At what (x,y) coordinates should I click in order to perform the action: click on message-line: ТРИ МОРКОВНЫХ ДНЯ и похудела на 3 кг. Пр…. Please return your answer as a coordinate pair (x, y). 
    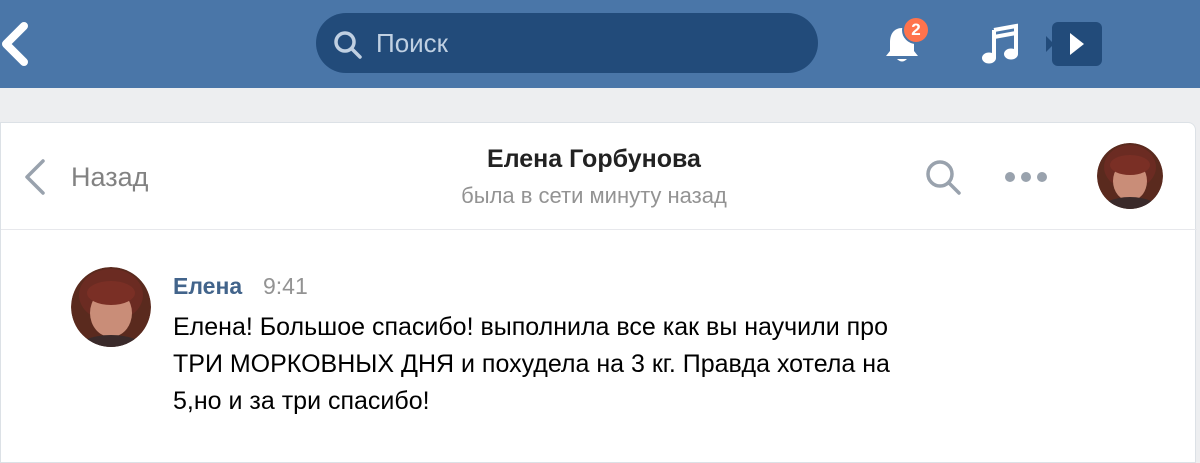
    Looking at the image, I should click on (531, 364).